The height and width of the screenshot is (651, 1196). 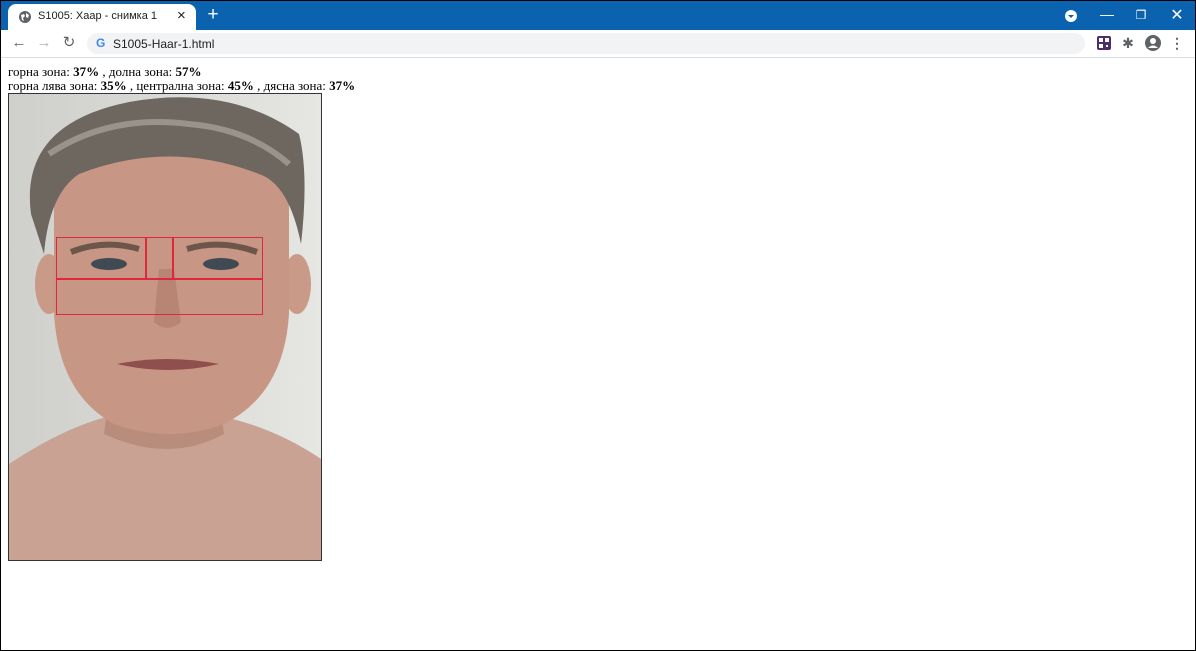 What do you see at coordinates (113, 85) in the screenshot?
I see `upper-left-zone-value: 35%` at bounding box center [113, 85].